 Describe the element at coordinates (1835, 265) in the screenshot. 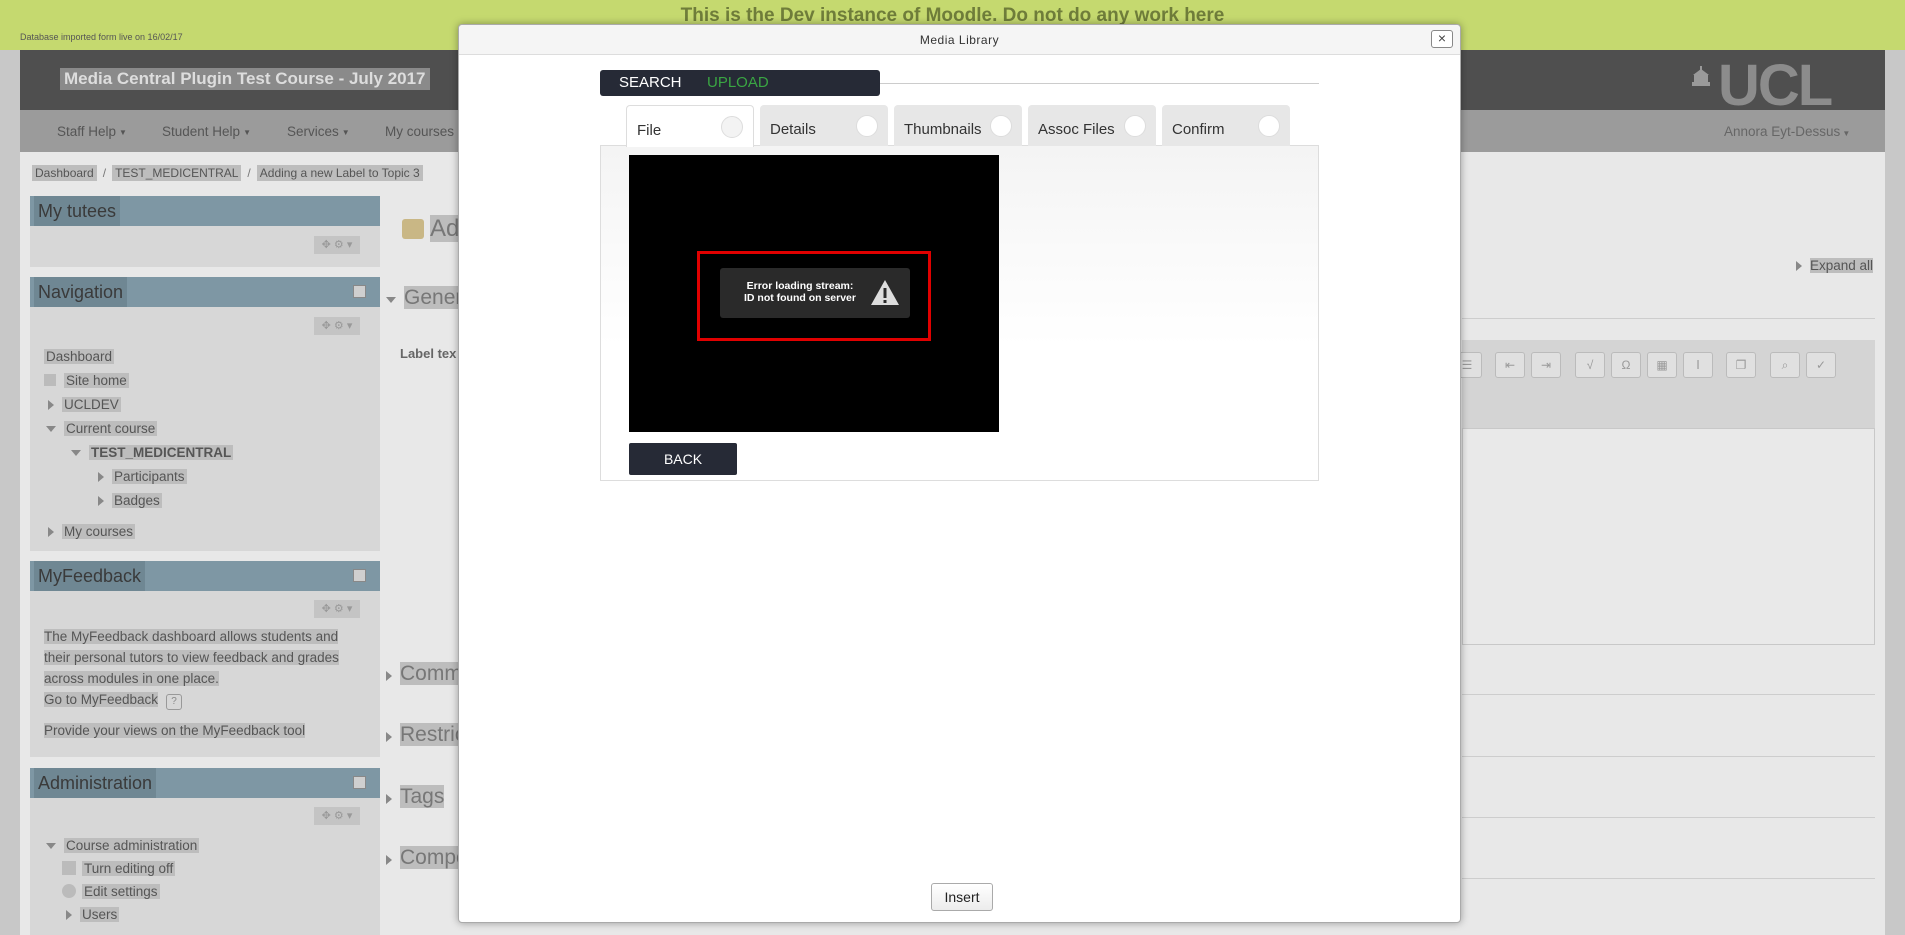

I see `expand-all-link: Expand all` at that location.